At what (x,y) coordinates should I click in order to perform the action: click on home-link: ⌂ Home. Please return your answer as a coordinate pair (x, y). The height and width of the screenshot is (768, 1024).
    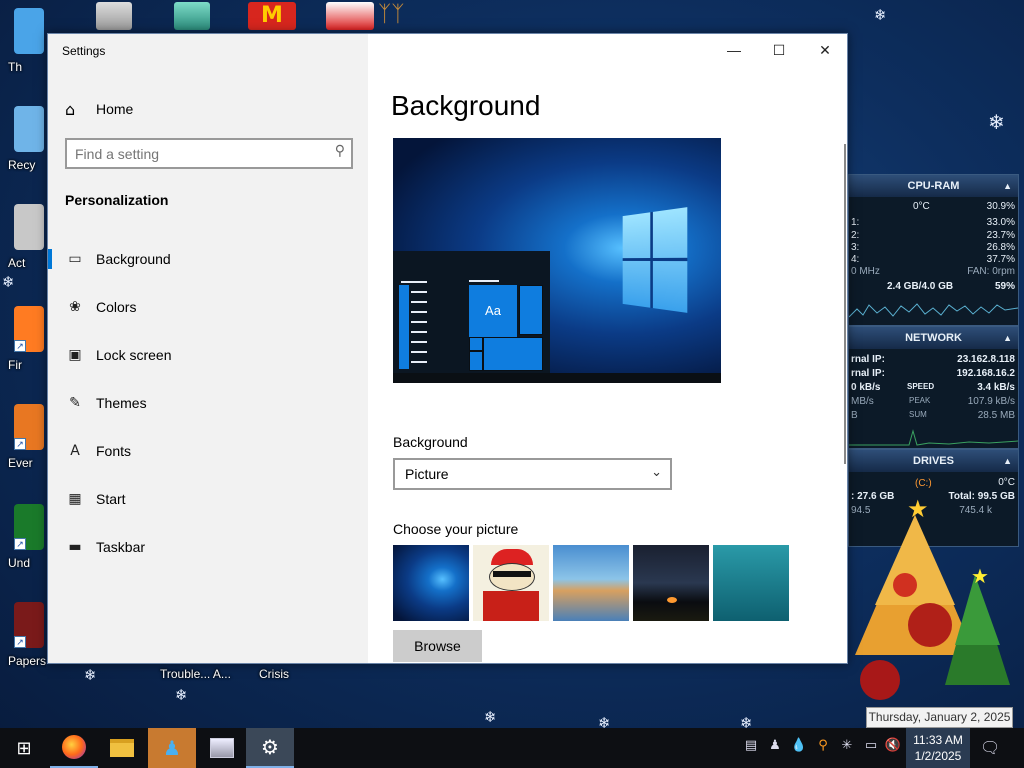
    Looking at the image, I should click on (99, 109).